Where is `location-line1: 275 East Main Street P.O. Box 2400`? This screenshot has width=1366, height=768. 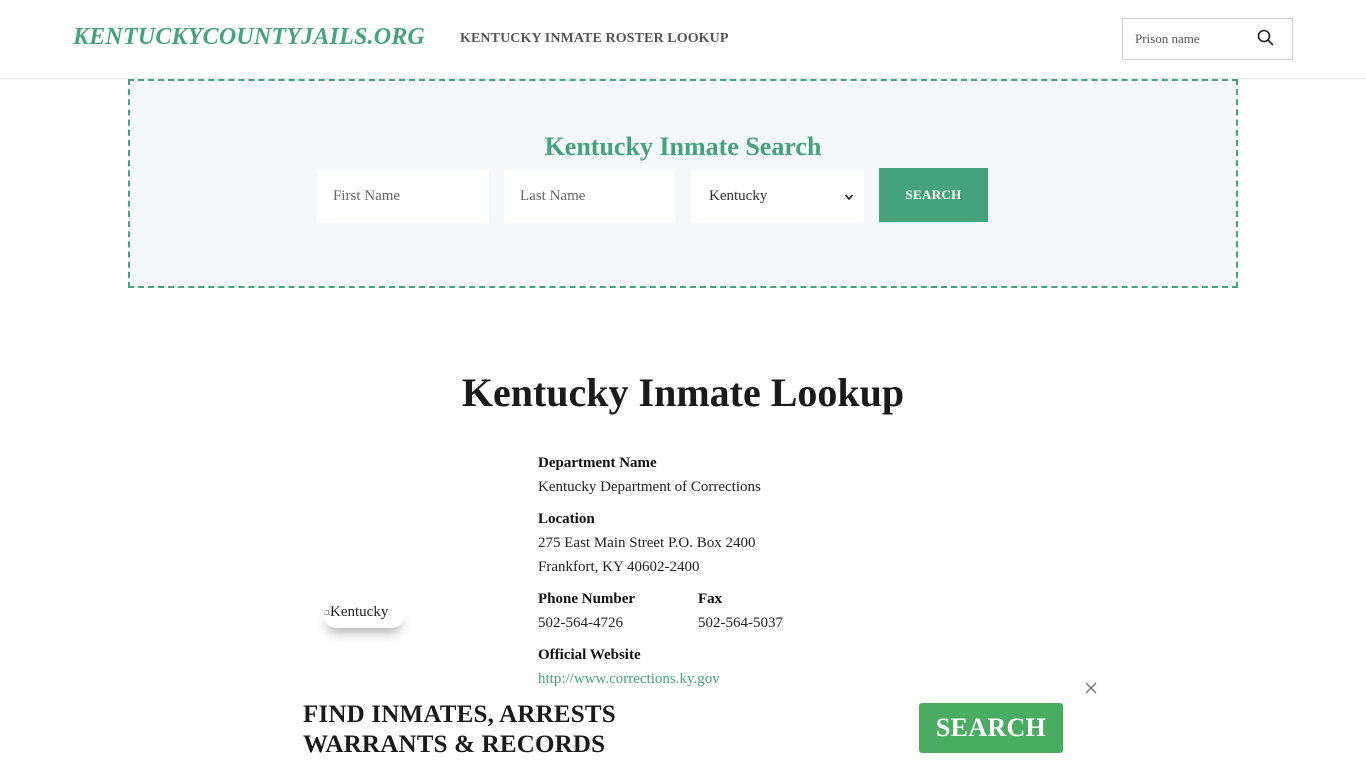 location-line1: 275 East Main Street P.O. Box 2400 is located at coordinates (647, 543).